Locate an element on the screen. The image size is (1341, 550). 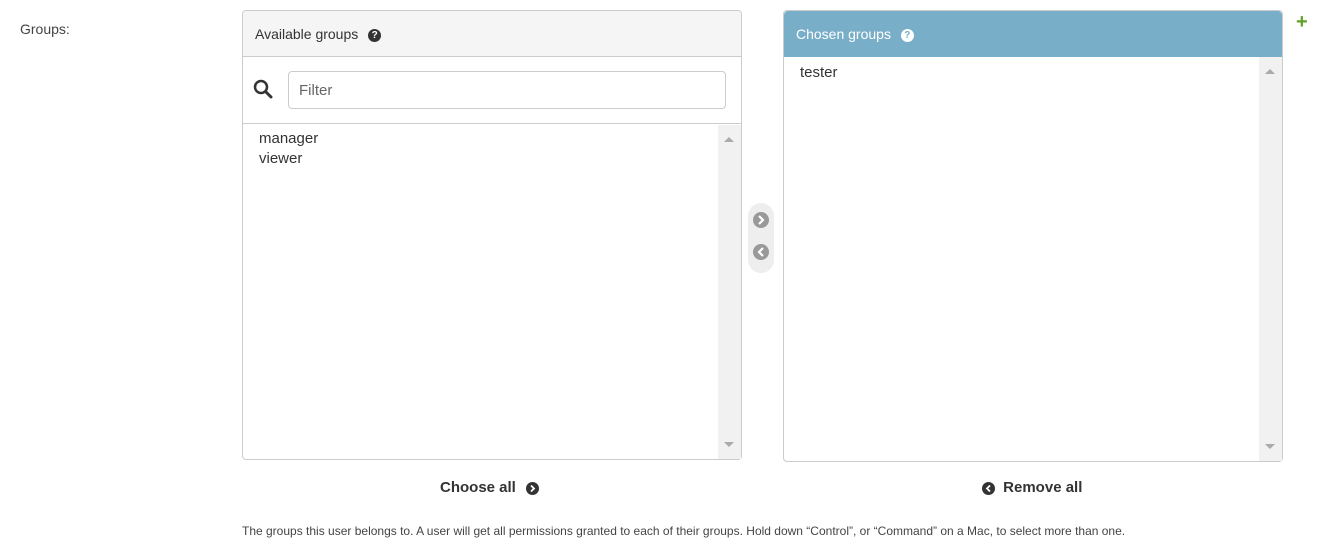
remove-selected-button is located at coordinates (761, 252).